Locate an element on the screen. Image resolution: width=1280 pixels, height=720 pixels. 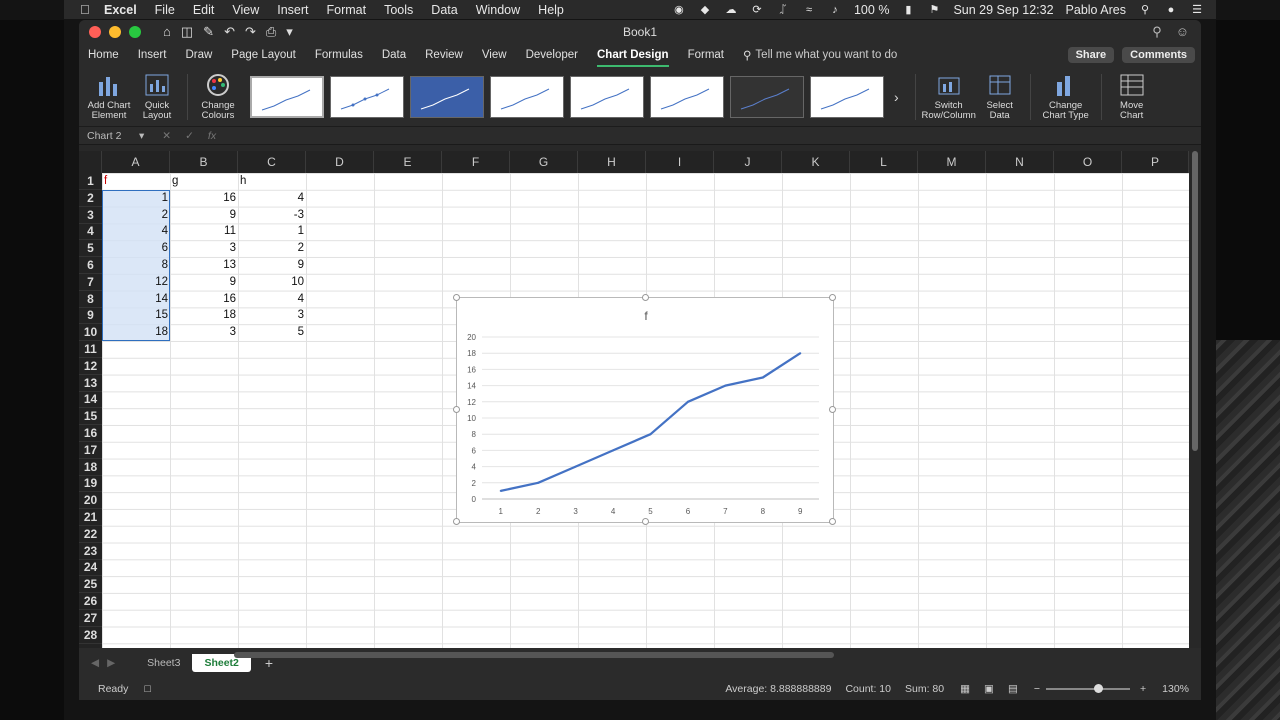
row-header: 11 is located at coordinates (90, 349).